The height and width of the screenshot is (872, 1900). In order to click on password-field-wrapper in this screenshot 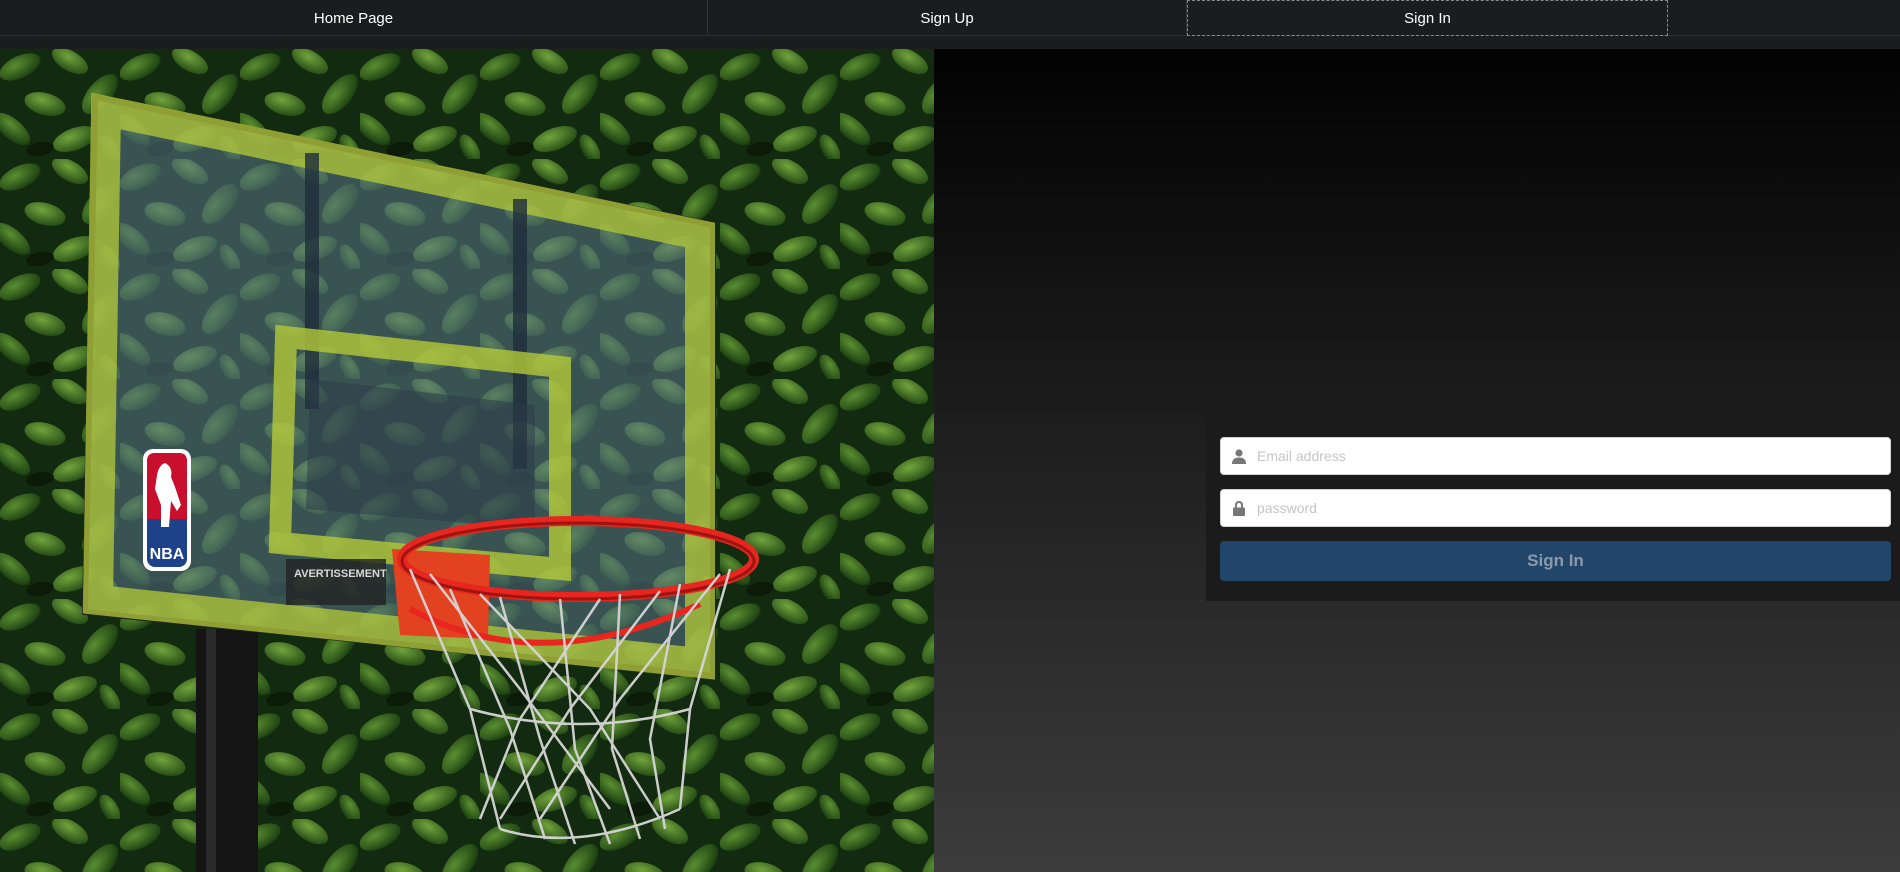, I will do `click(1555, 508)`.